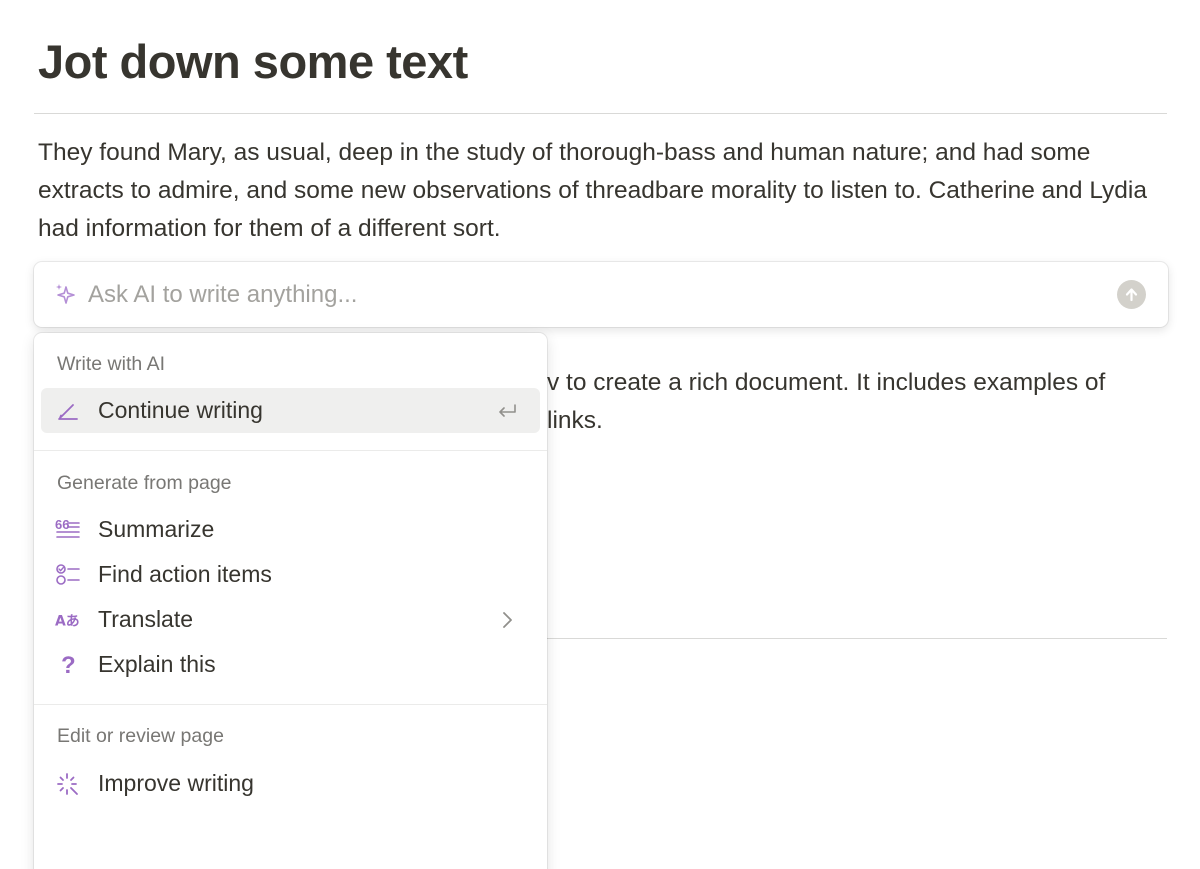 Image resolution: width=1200 pixels, height=869 pixels. What do you see at coordinates (157, 664) in the screenshot?
I see `menu-item-label: Explain this` at bounding box center [157, 664].